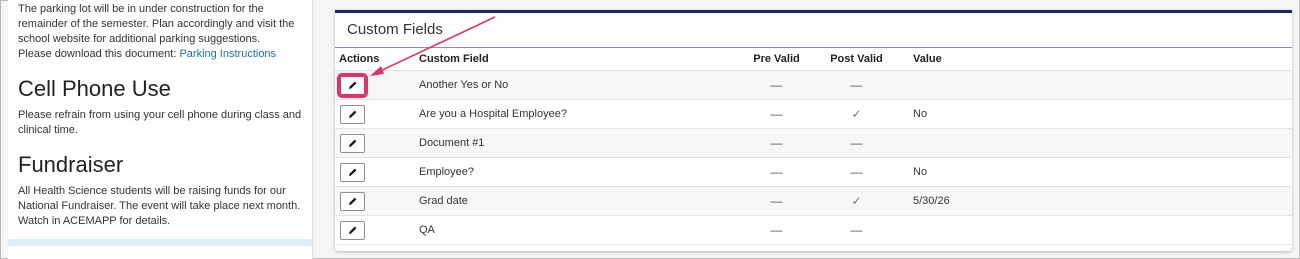  Describe the element at coordinates (94, 88) in the screenshot. I see `cell-phone-heading: Cell Phone Use` at that location.